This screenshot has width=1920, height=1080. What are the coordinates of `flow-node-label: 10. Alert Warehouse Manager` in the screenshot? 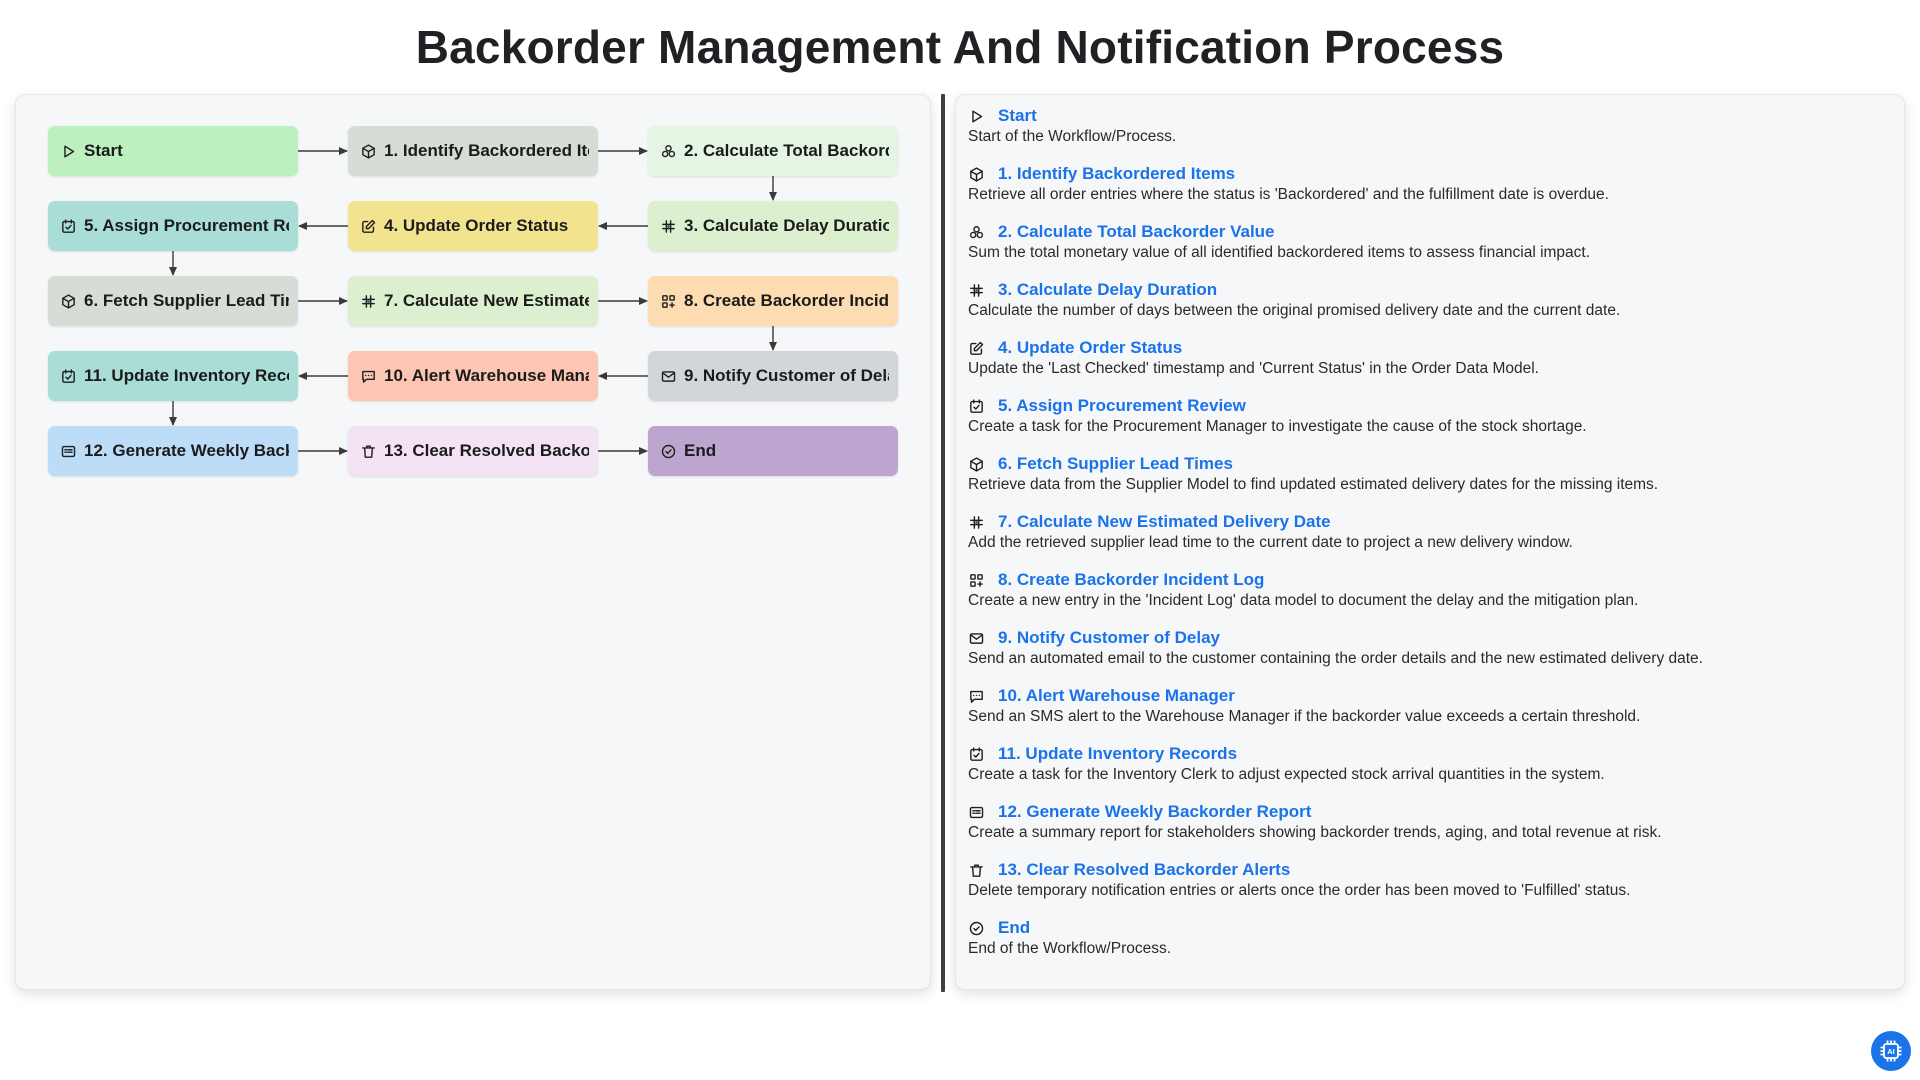 It's located at (486, 375).